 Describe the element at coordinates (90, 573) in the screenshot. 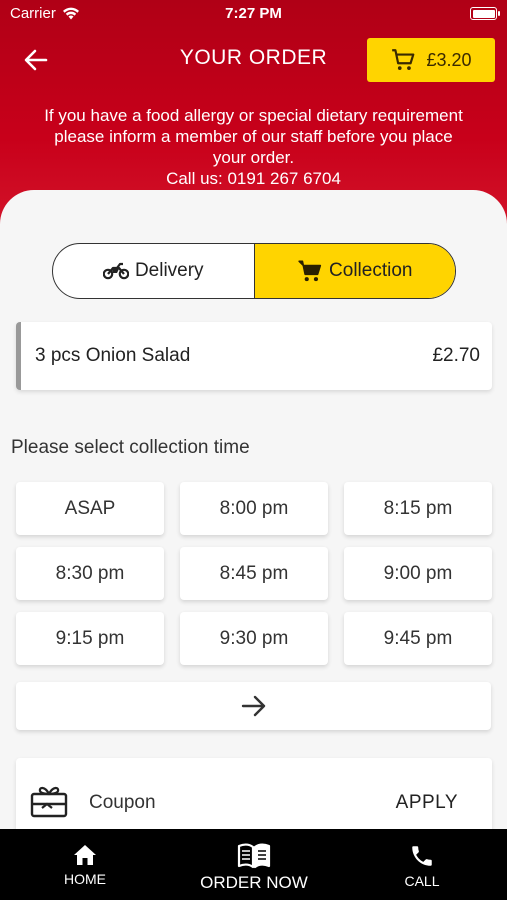

I see `time-slot: 8:30 pm` at that location.